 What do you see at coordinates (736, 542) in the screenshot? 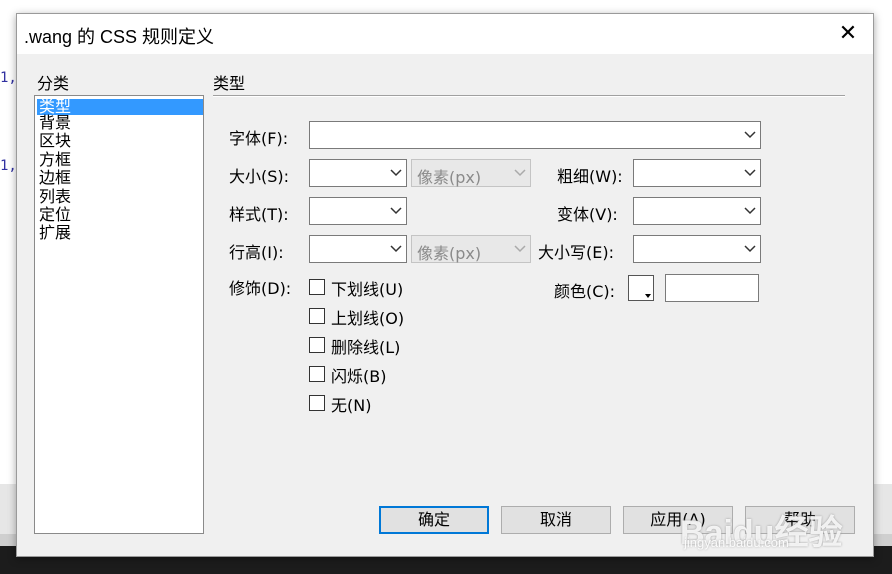
I see `watermark-url: jingyan.baidu.com` at bounding box center [736, 542].